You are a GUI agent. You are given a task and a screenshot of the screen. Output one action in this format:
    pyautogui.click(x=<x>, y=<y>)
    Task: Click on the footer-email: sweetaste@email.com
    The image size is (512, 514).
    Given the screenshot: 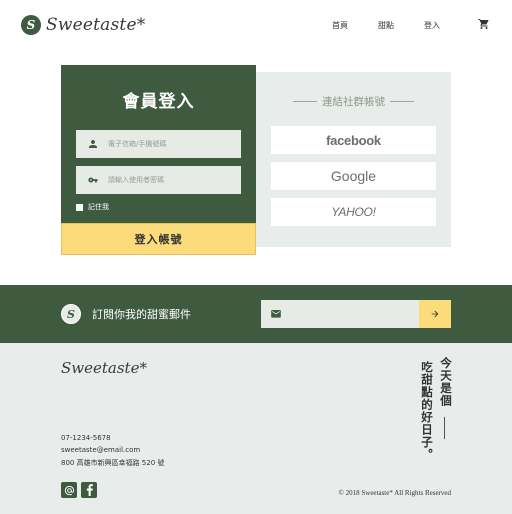 What is the action you would take?
    pyautogui.click(x=100, y=450)
    